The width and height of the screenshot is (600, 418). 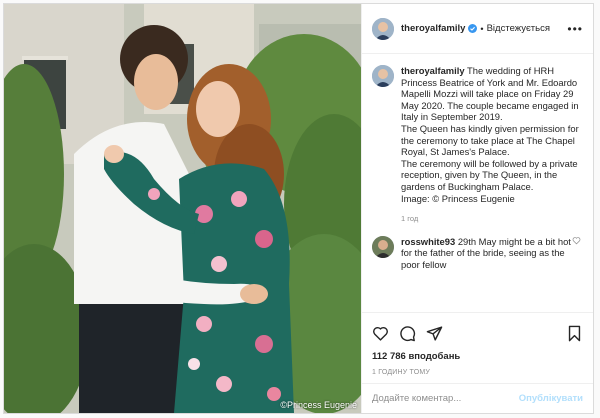 I want to click on caption-avatar, so click(x=383, y=76).